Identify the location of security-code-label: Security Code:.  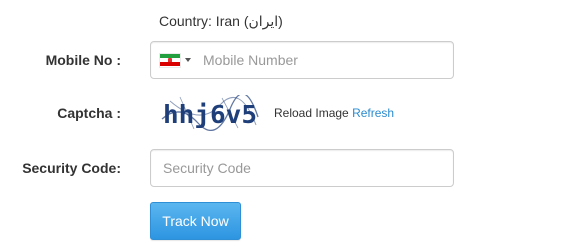
(71, 168).